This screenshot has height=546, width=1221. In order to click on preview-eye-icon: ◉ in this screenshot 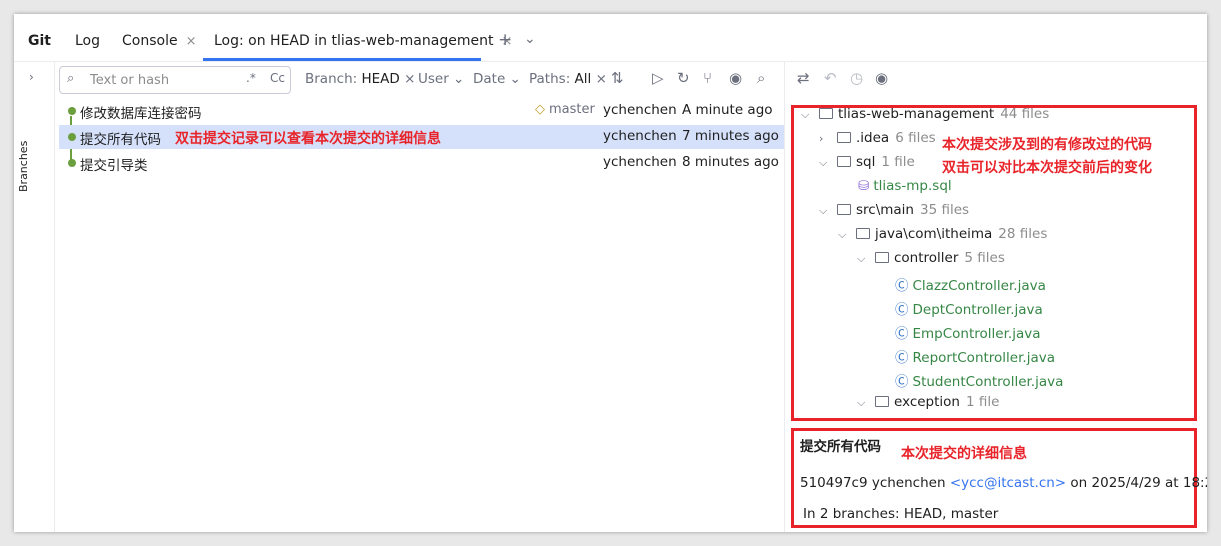, I will do `click(881, 78)`.